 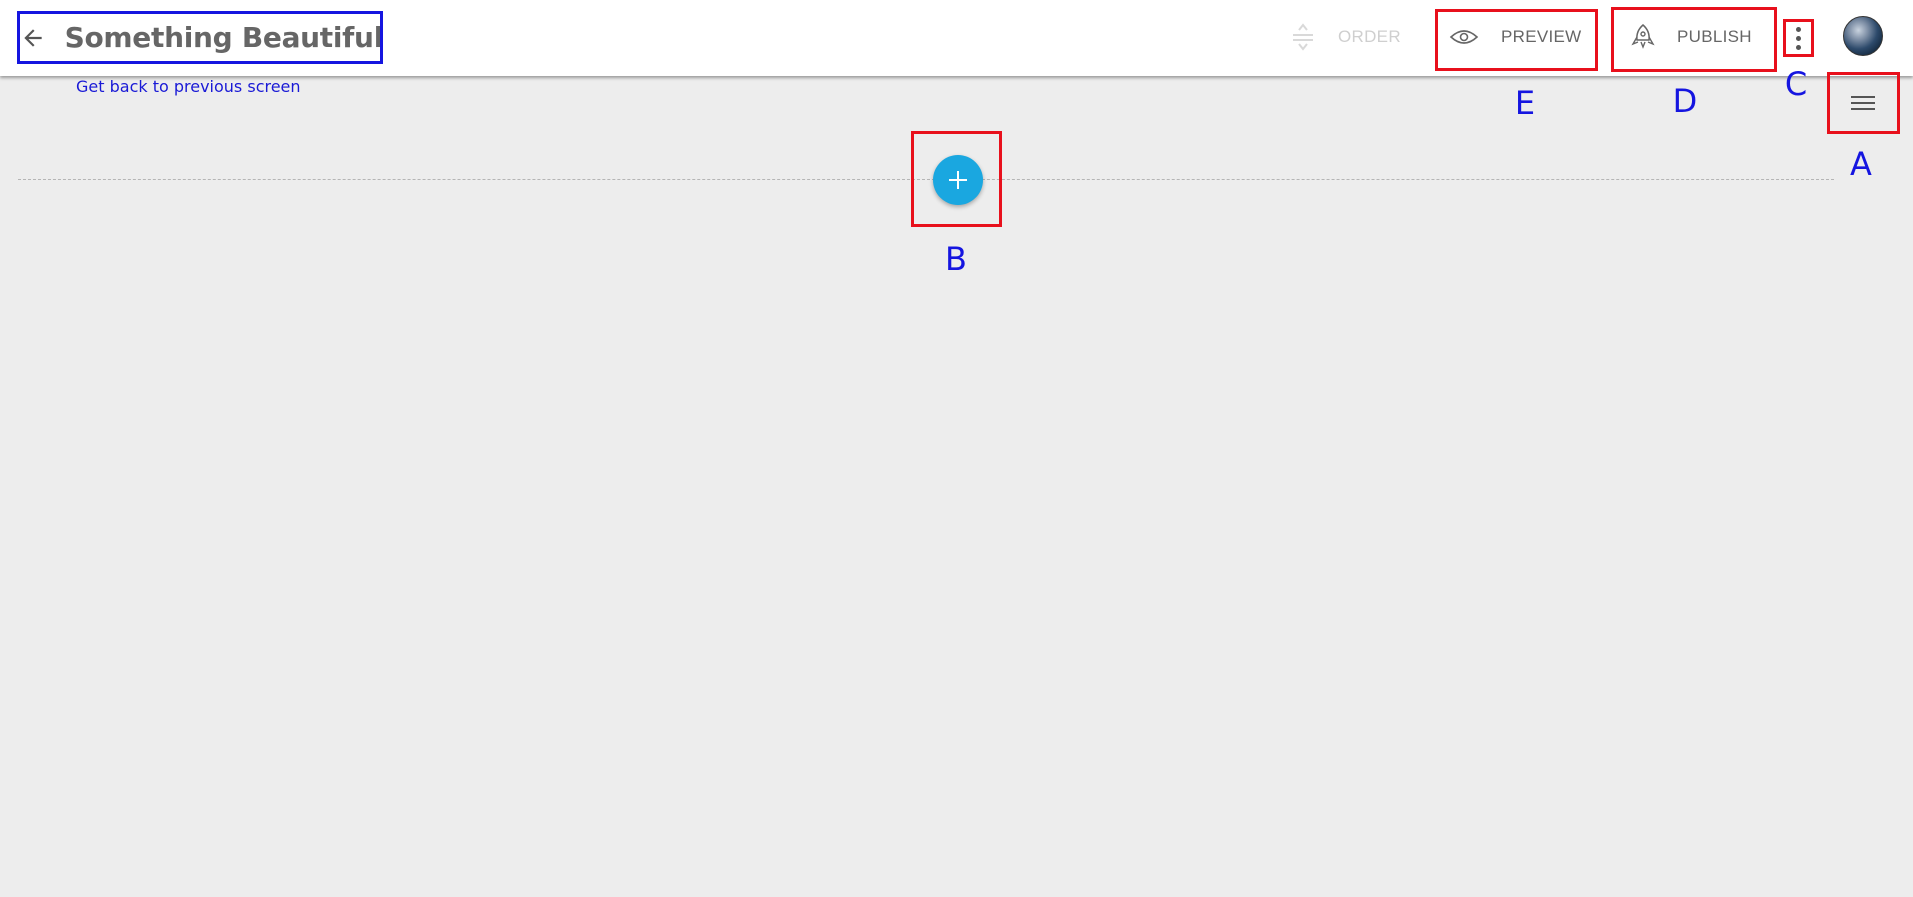 What do you see at coordinates (1303, 37) in the screenshot?
I see `order-icon` at bounding box center [1303, 37].